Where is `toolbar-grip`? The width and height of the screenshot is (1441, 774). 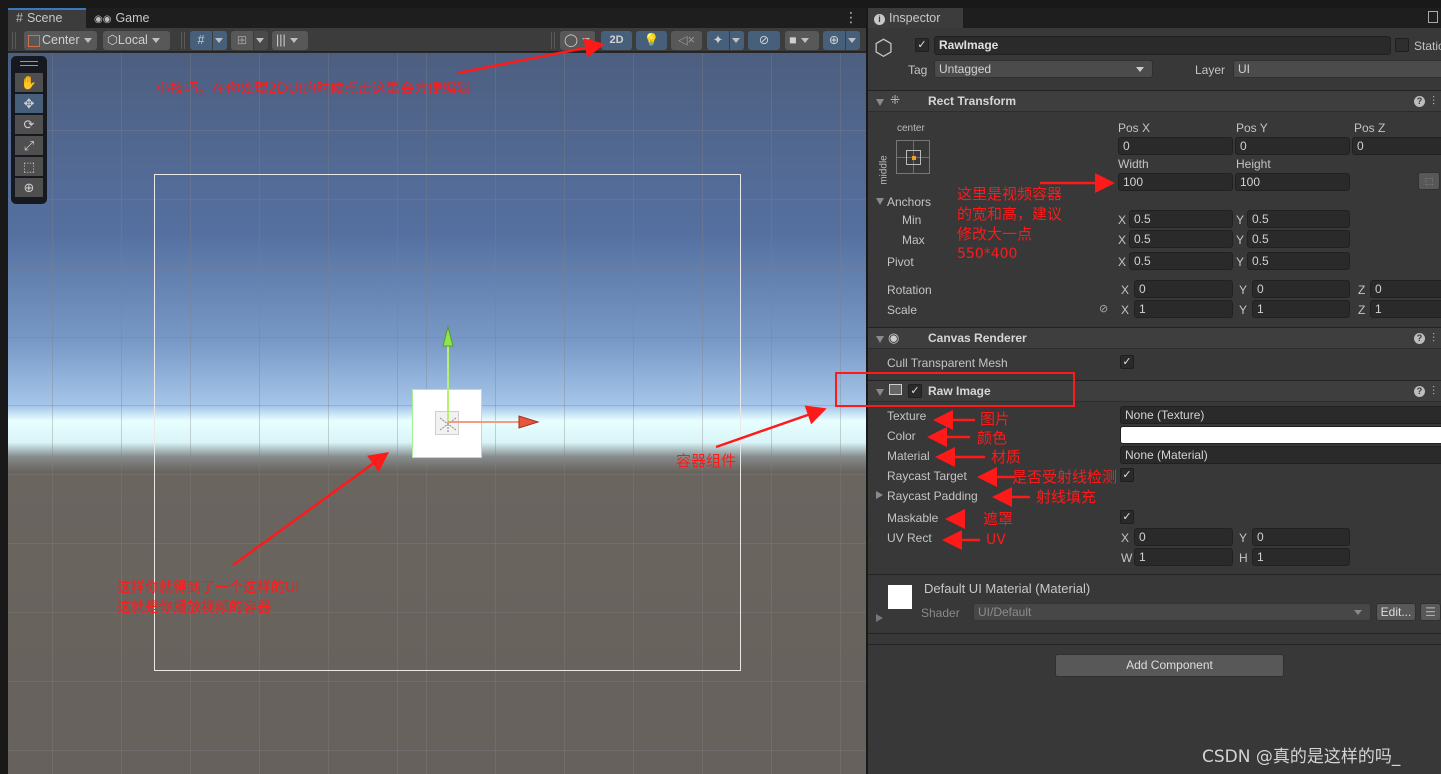 toolbar-grip is located at coordinates (14, 40).